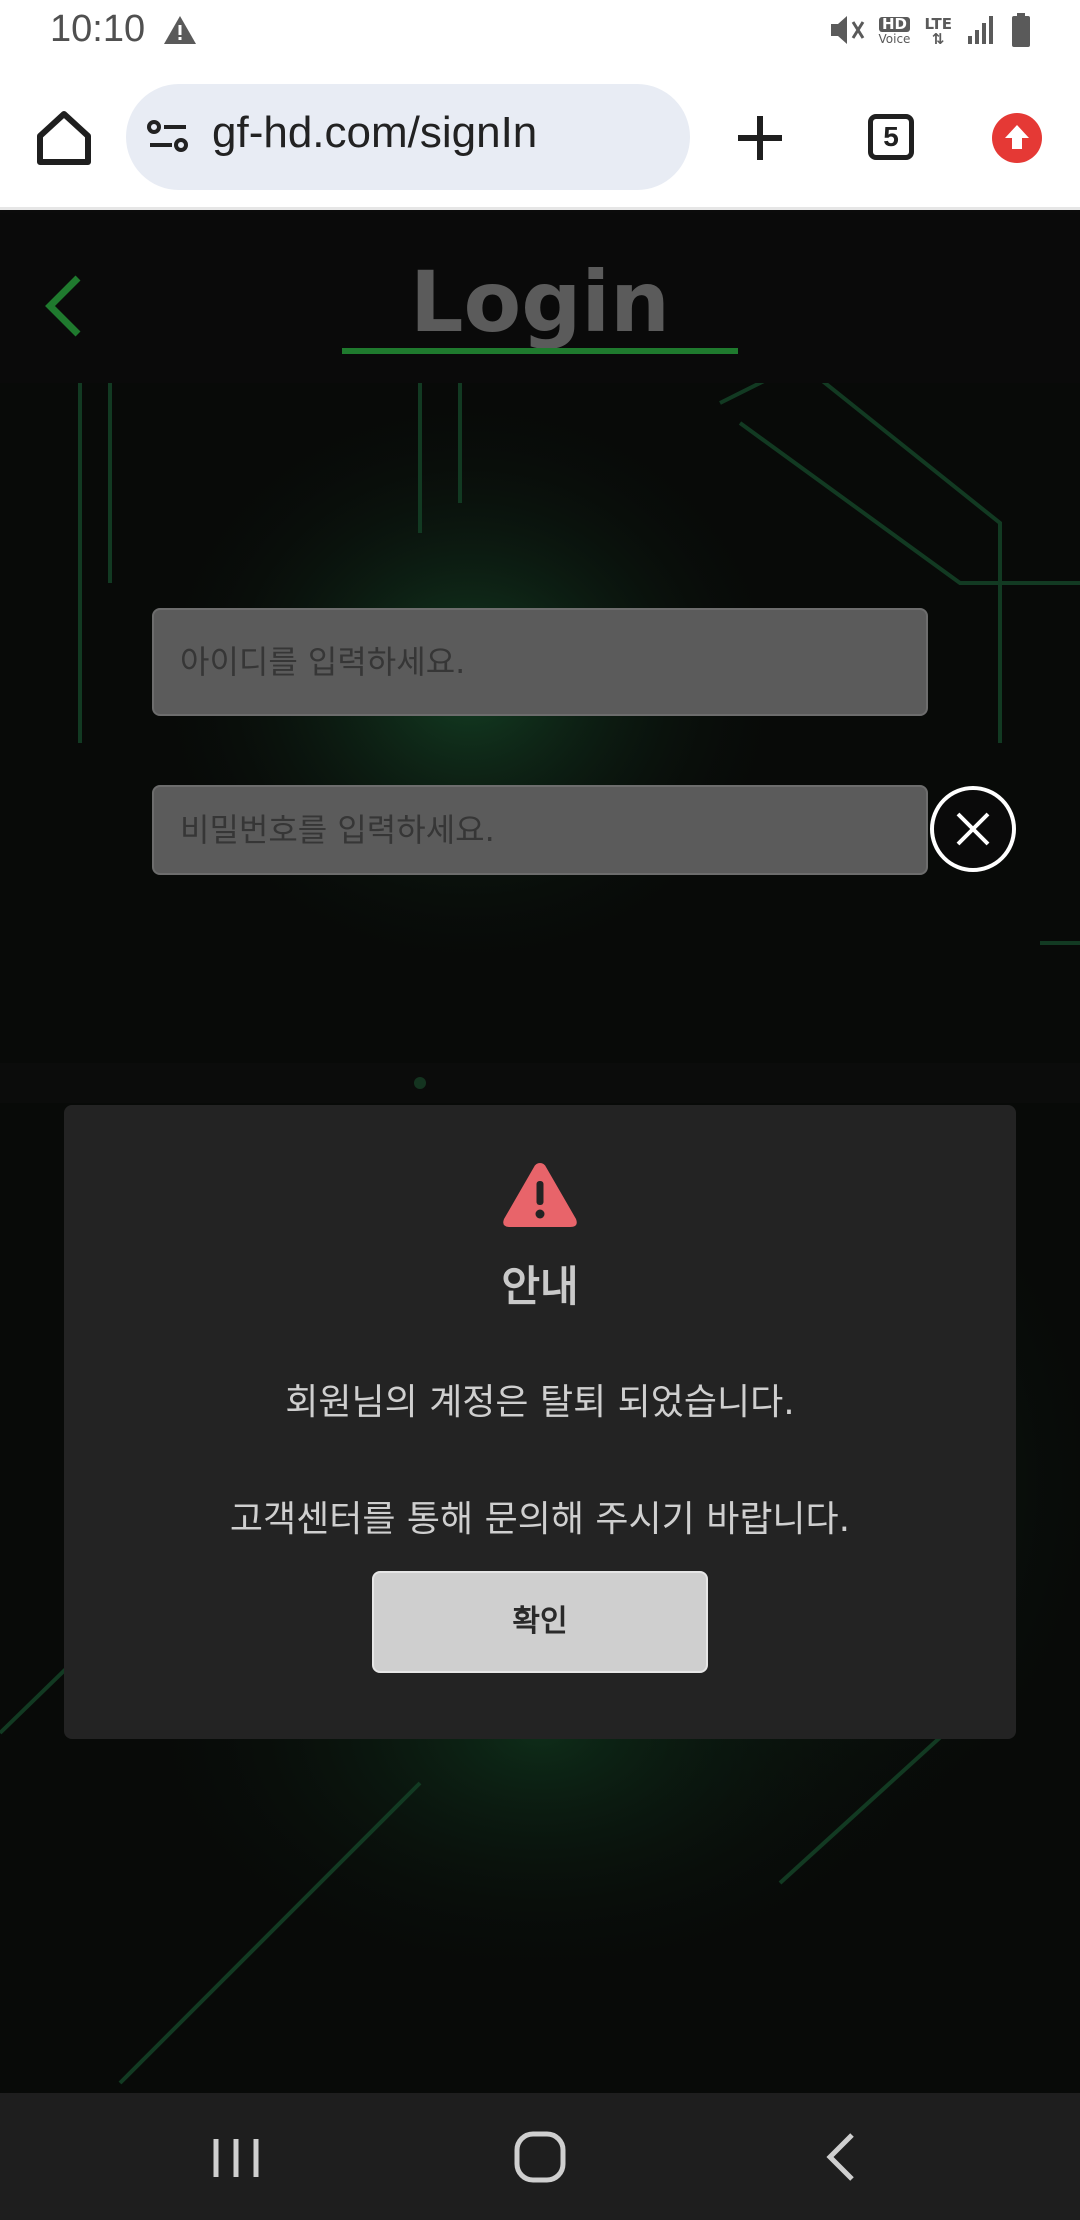 The width and height of the screenshot is (1080, 2220). I want to click on close-icon, so click(973, 829).